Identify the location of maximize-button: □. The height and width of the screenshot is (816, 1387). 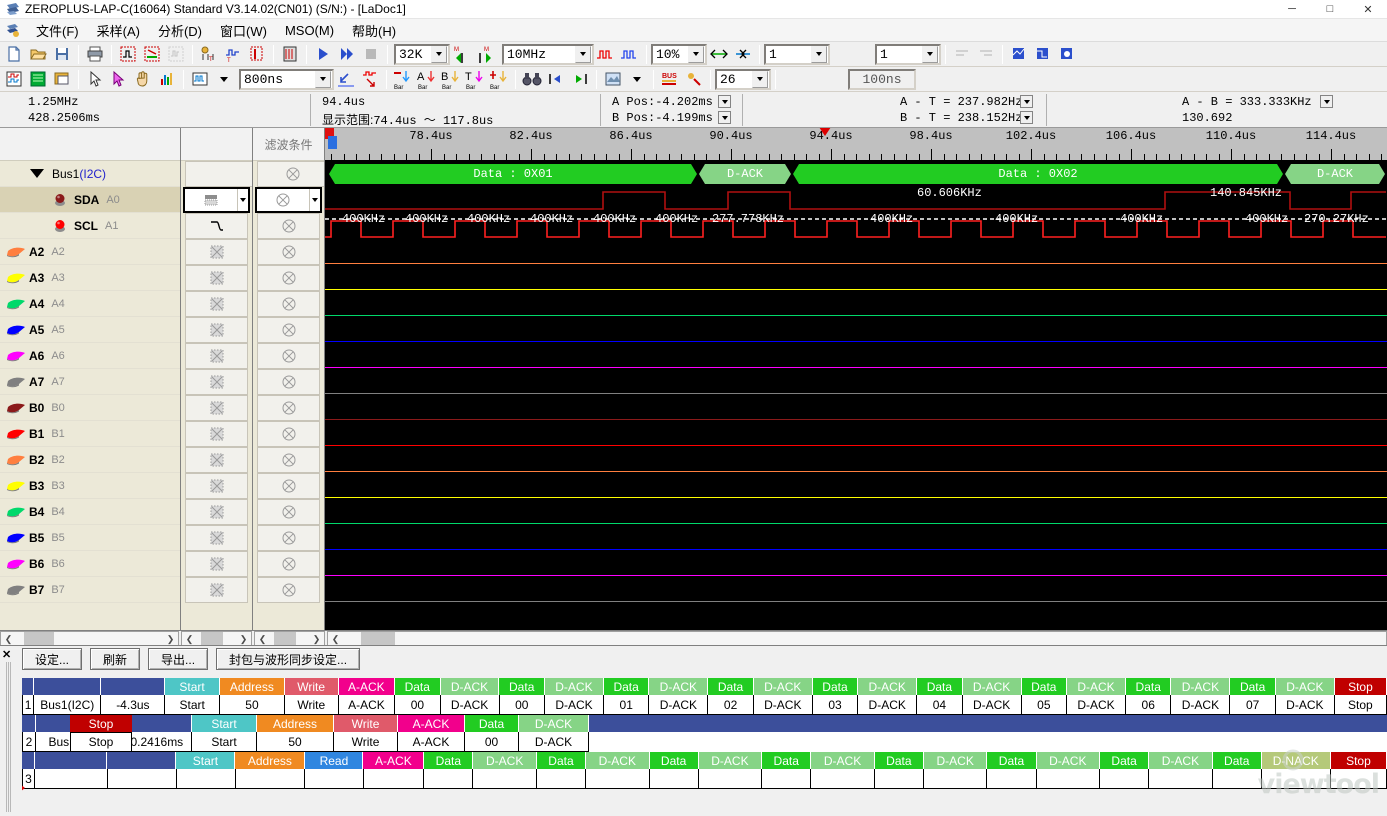
(1330, 9).